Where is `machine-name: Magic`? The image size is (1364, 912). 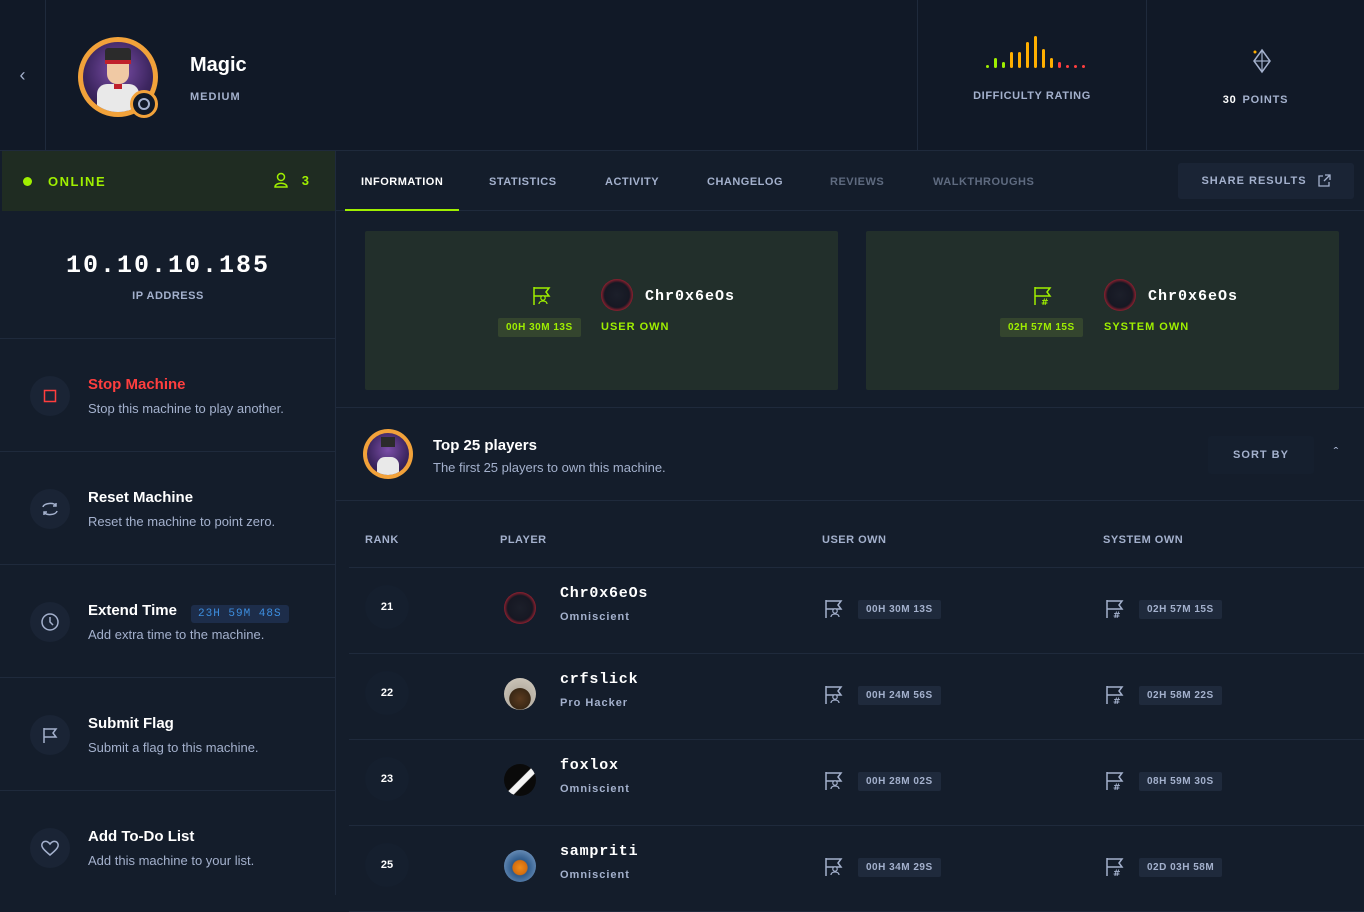
machine-name: Magic is located at coordinates (218, 65).